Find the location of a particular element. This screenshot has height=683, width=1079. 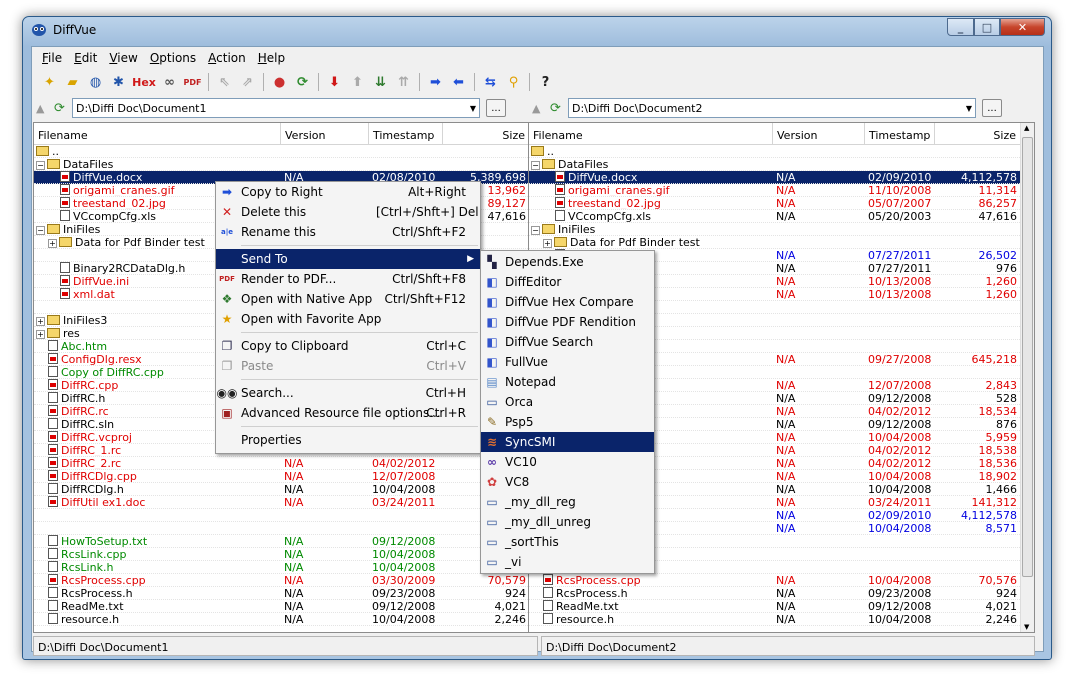

ctx-item-copy-to-clipboard: ❐ Copy to Clipboard Ctrl+C is located at coordinates (348, 346).